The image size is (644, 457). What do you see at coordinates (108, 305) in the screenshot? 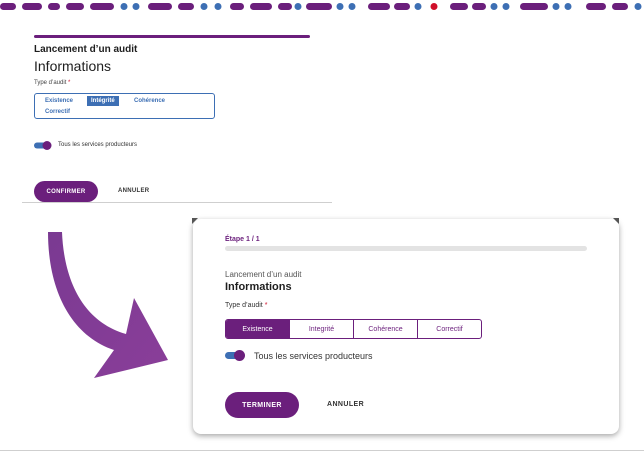
I see `transition-arrow-icon` at bounding box center [108, 305].